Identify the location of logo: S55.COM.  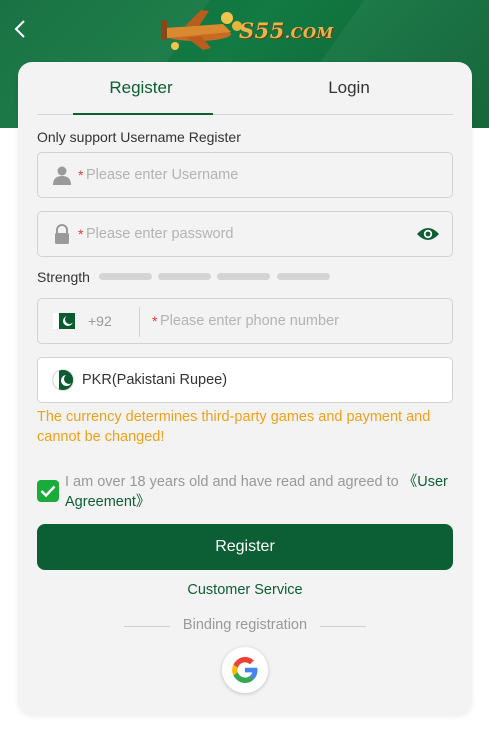
(247, 29).